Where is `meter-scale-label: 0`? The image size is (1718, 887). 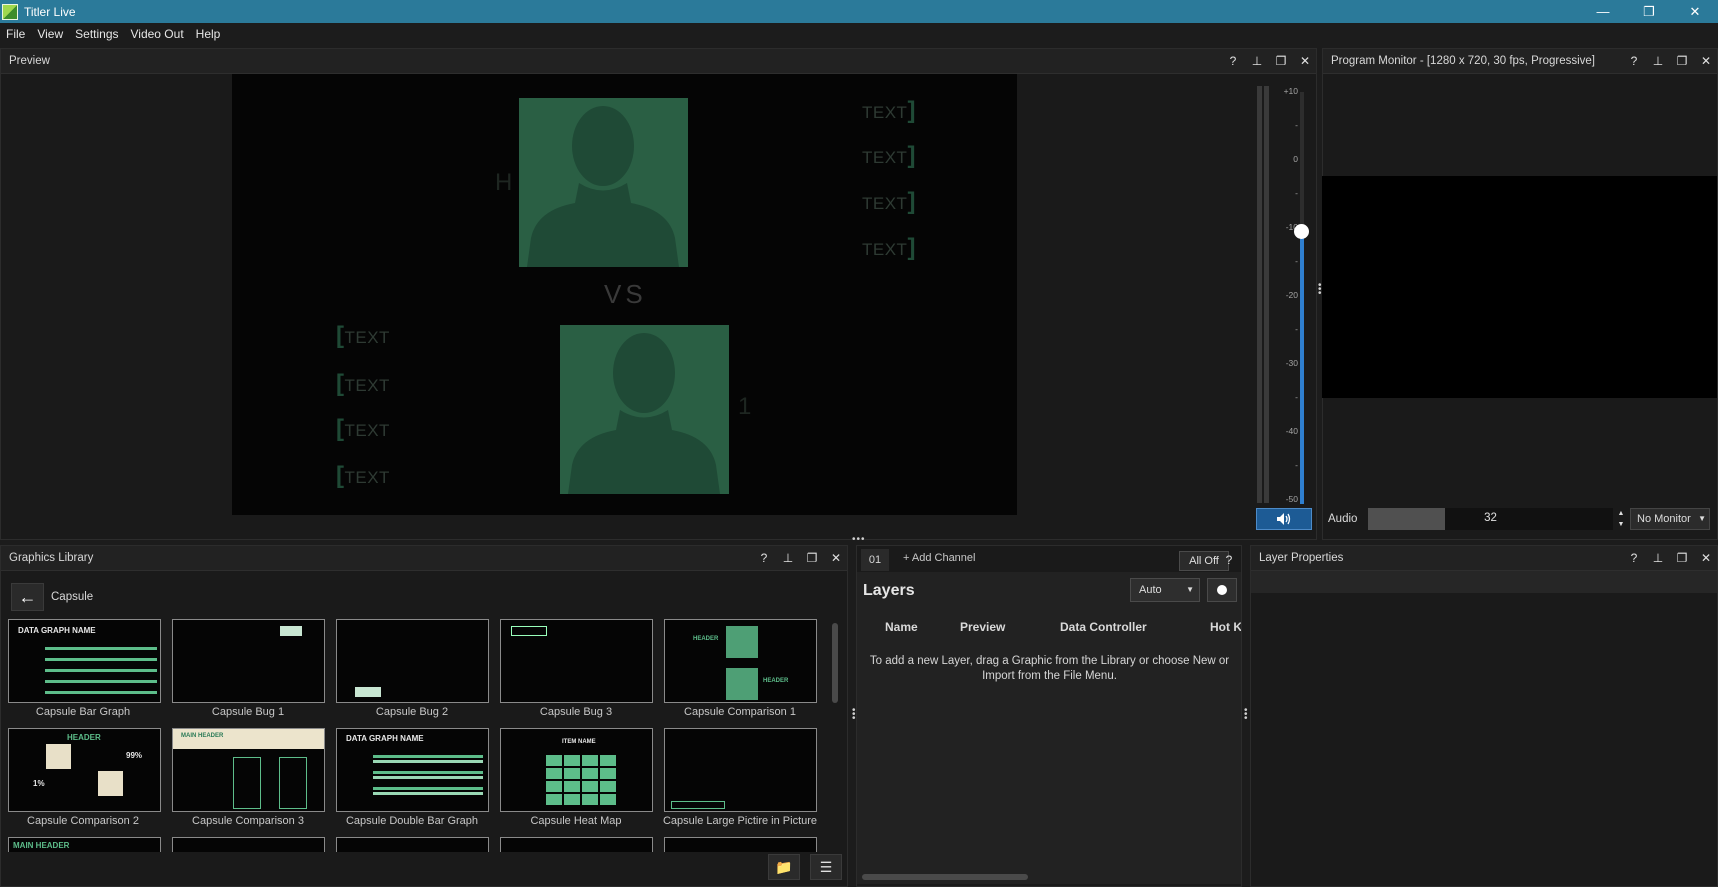
meter-scale-label: 0 is located at coordinates (1295, 159).